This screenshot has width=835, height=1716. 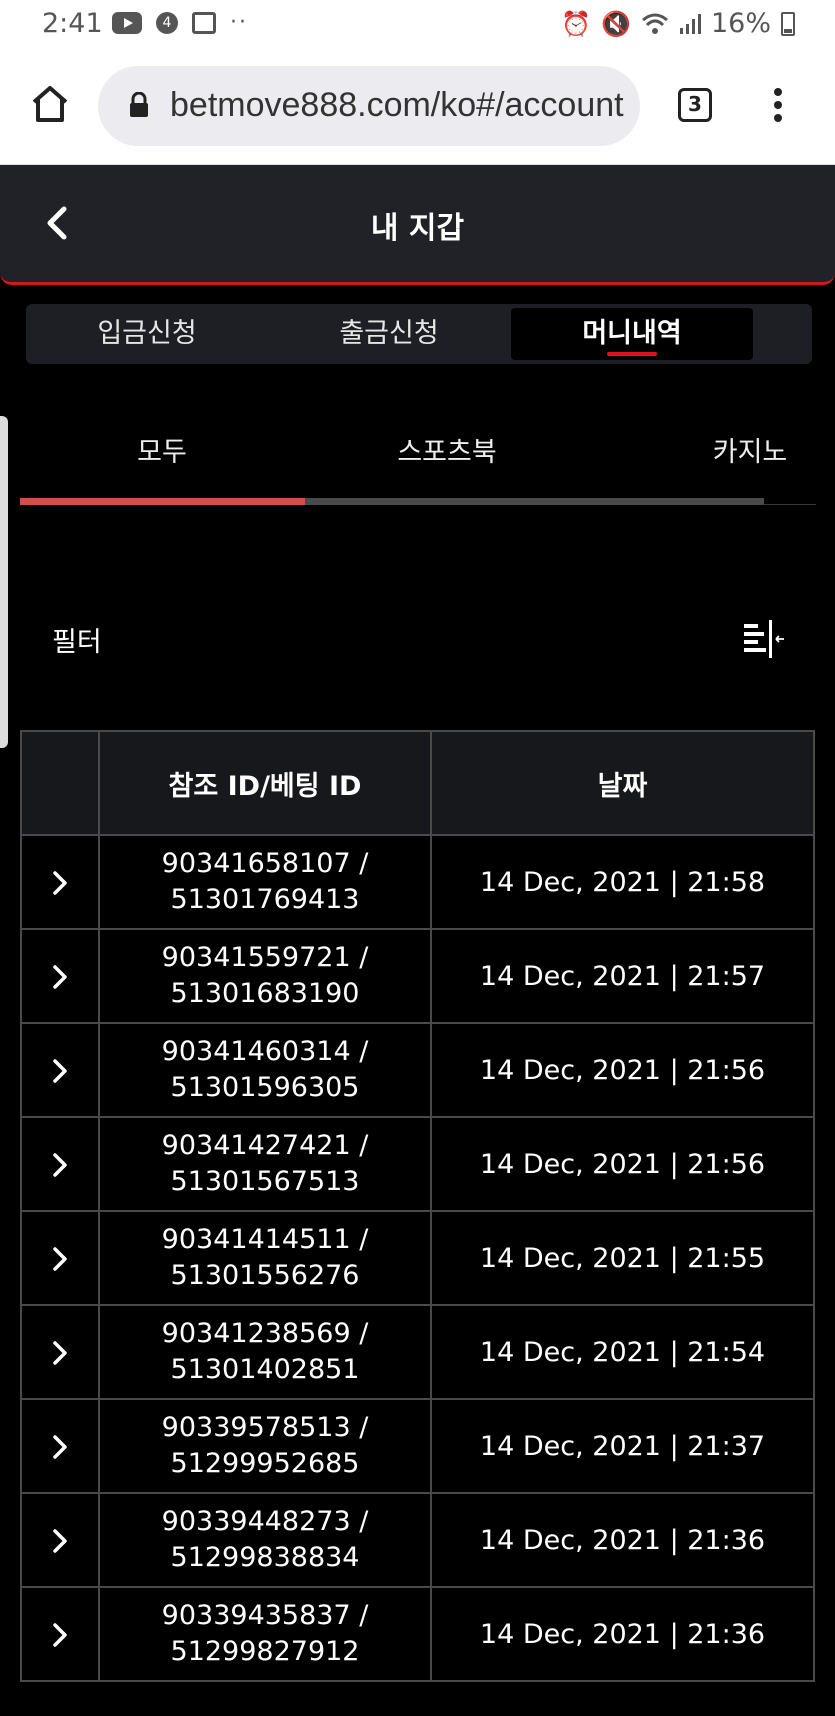 What do you see at coordinates (622, 1352) in the screenshot?
I see `date-cell: 14 Dec, 2021 | 21:54` at bounding box center [622, 1352].